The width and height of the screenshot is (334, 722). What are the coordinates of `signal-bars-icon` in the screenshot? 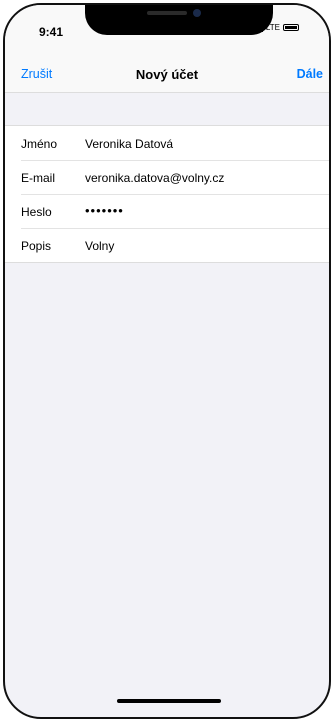 It's located at (257, 27).